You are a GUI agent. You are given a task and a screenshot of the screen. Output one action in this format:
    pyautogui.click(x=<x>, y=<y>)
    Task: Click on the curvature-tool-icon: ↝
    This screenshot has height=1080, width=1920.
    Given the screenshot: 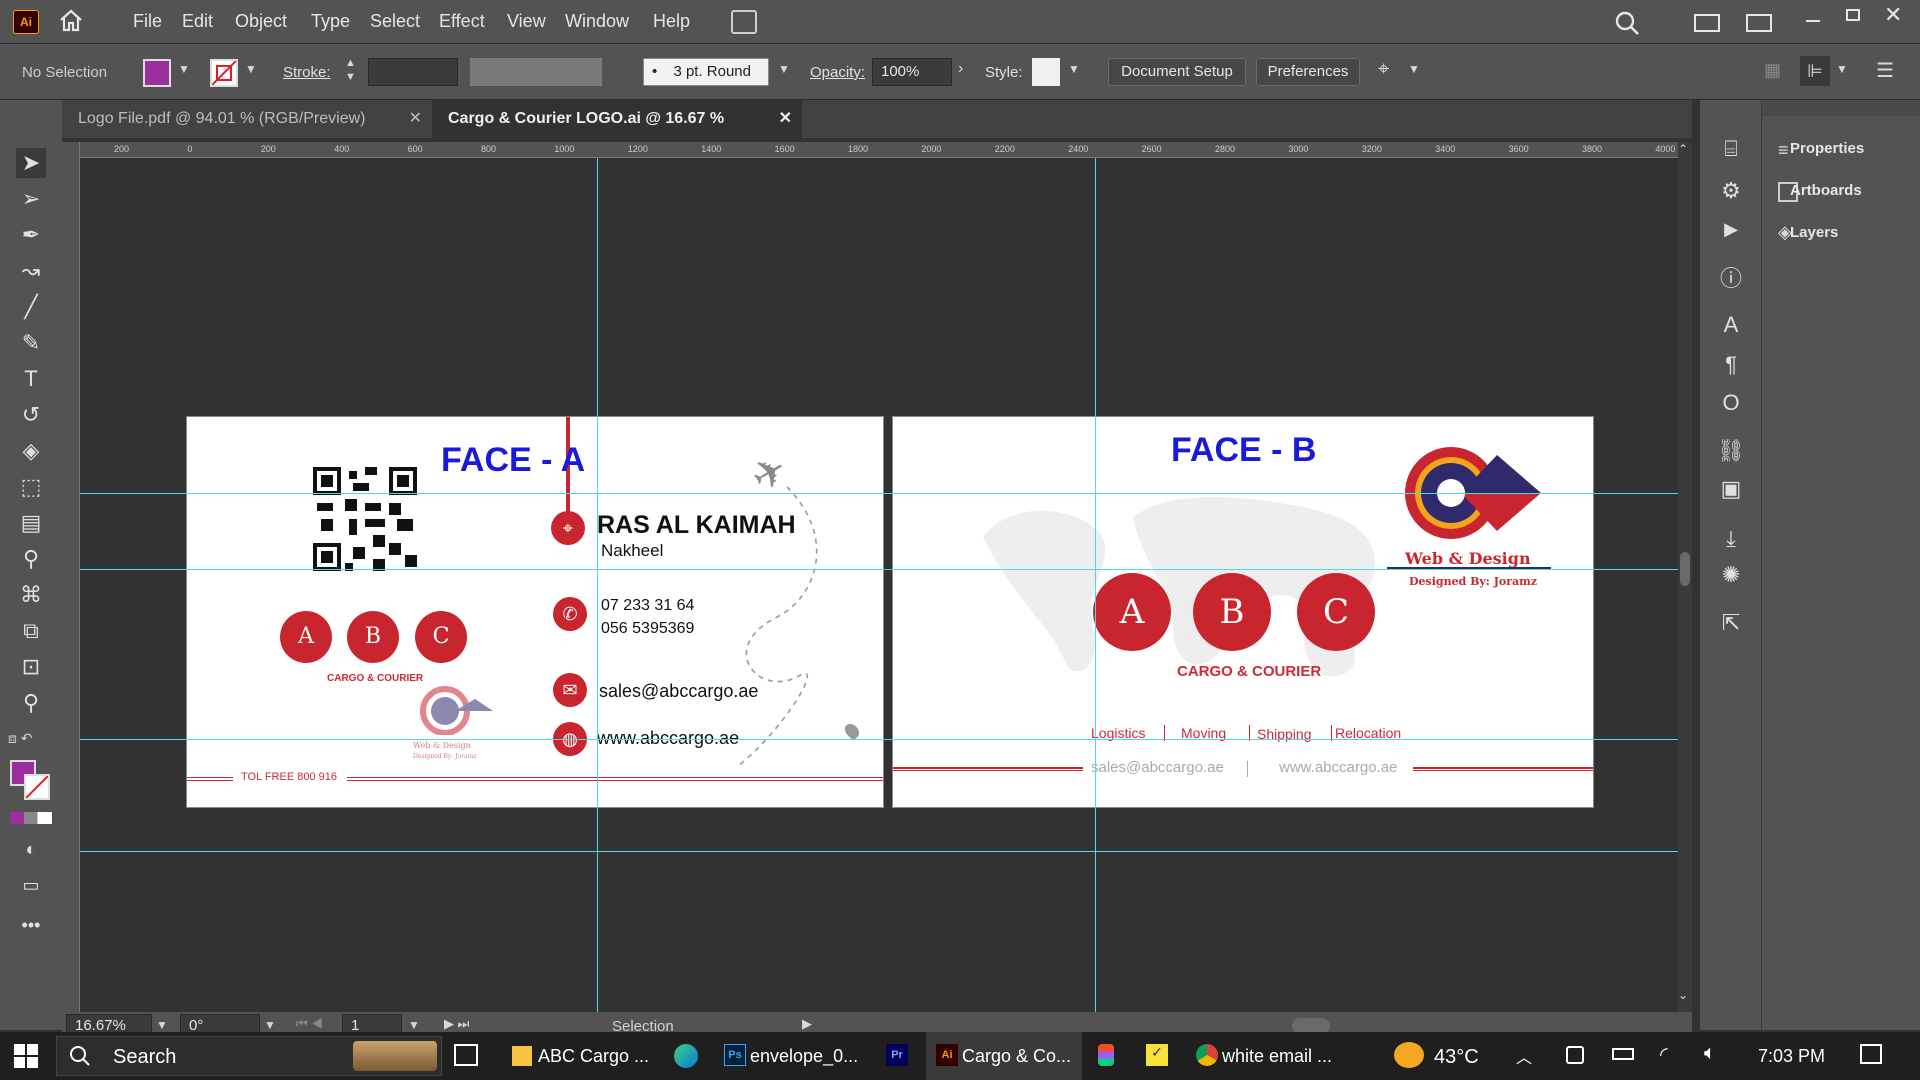 What is the action you would take?
    pyautogui.click(x=31, y=271)
    